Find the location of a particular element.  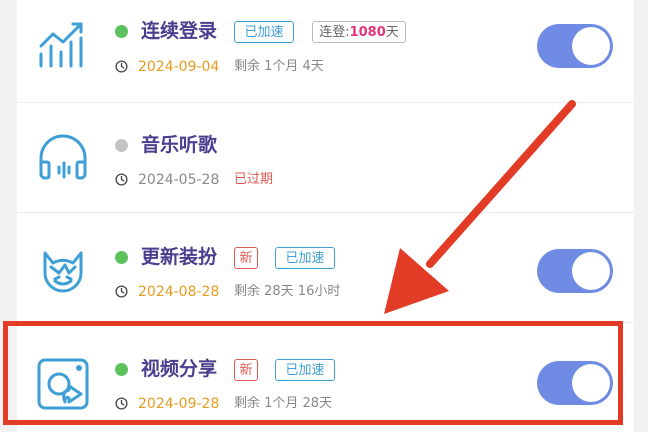

streak-value: 1080 is located at coordinates (367, 32).